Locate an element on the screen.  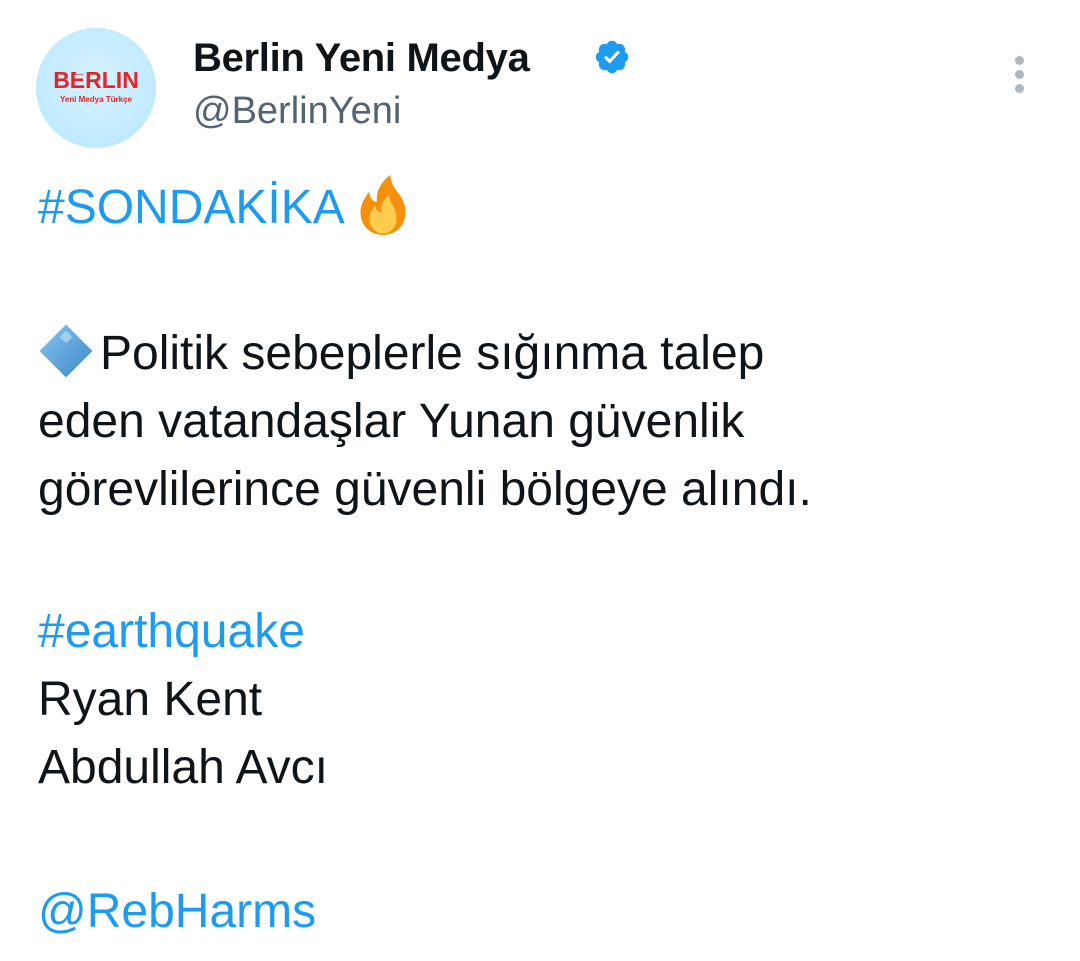
tweet-line-hashtag-breaking: #SONDAKİKA is located at coordinates (224, 208).